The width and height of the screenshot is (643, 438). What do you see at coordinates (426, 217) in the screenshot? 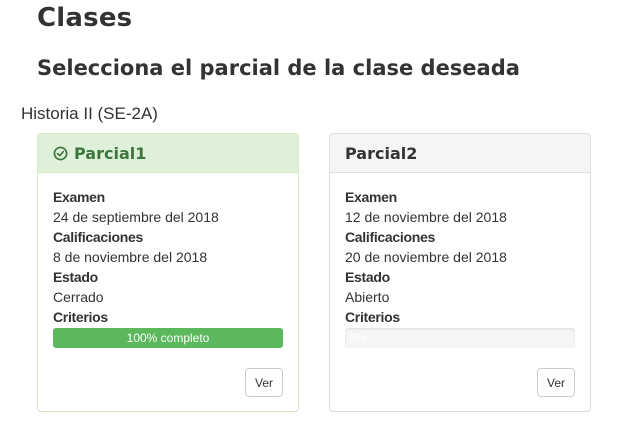
I see `exam-date: 12 de noviembre del 2018` at bounding box center [426, 217].